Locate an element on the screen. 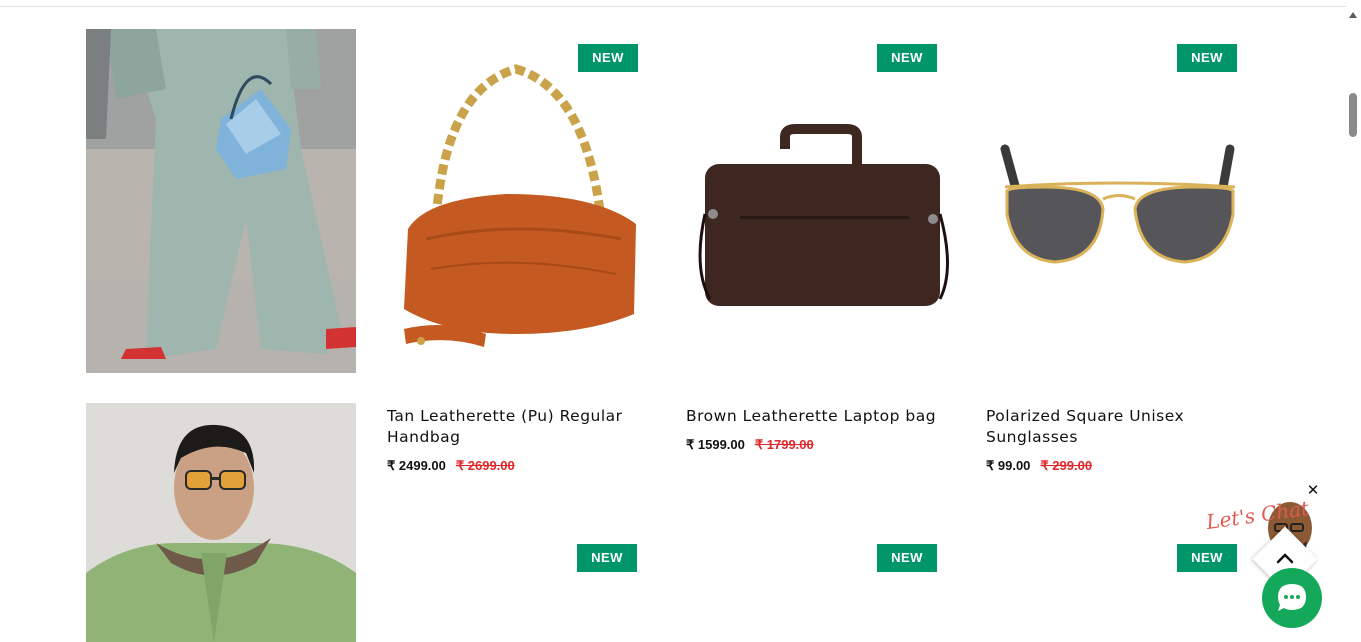 Image resolution: width=1361 pixels, height=642 pixels. product-price: ₹ 1599.00 is located at coordinates (715, 444).